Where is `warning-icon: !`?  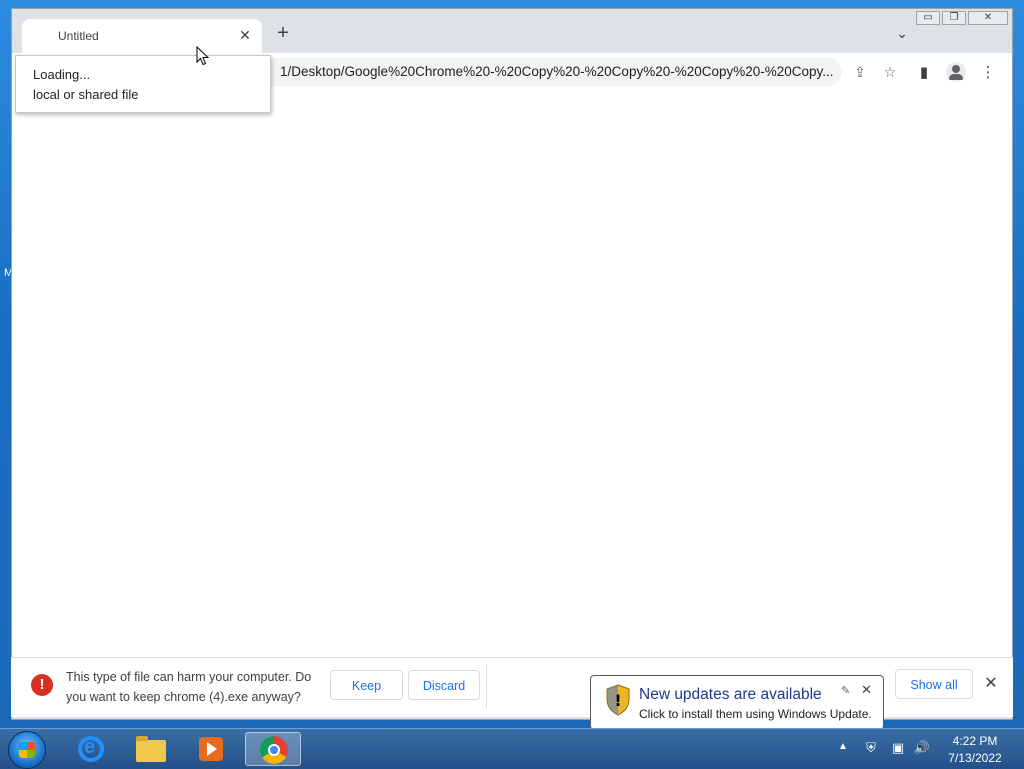 warning-icon: ! is located at coordinates (42, 685).